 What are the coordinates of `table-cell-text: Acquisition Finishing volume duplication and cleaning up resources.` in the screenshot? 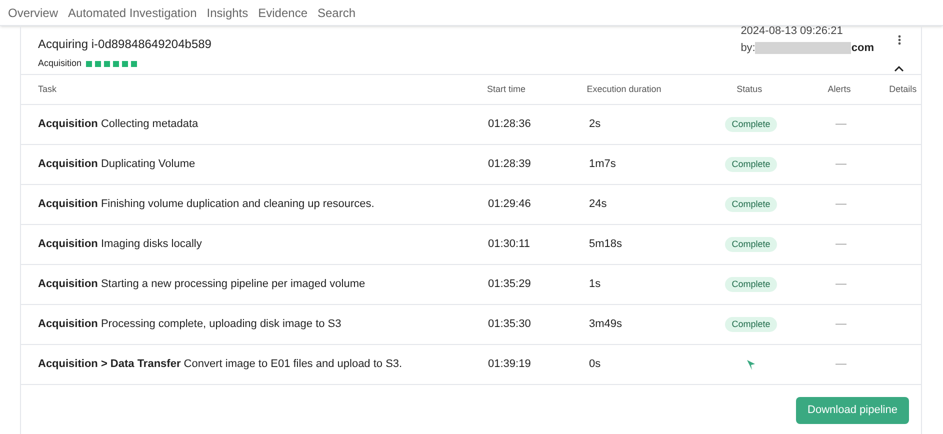 It's located at (206, 204).